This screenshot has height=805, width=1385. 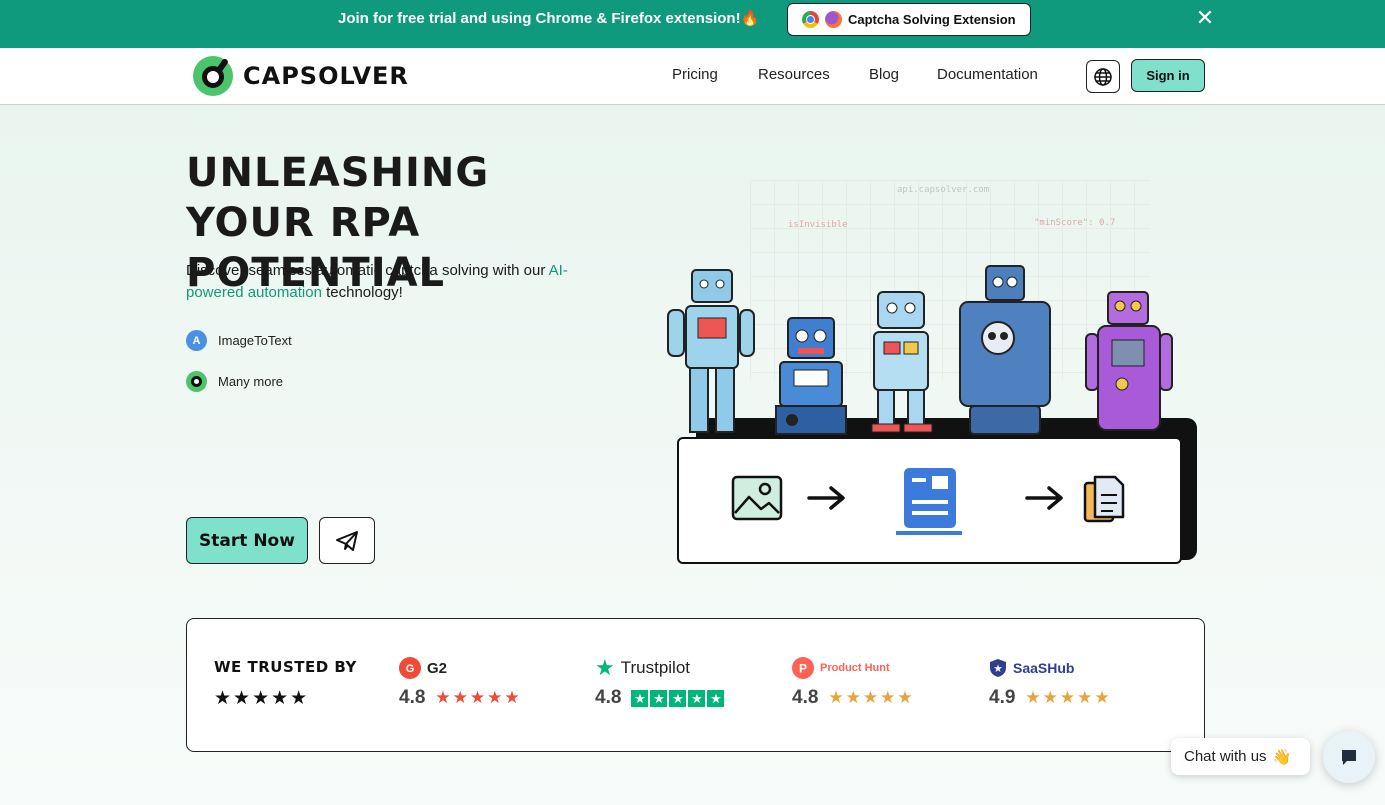 I want to click on review-score: 4.9, so click(x=1002, y=697).